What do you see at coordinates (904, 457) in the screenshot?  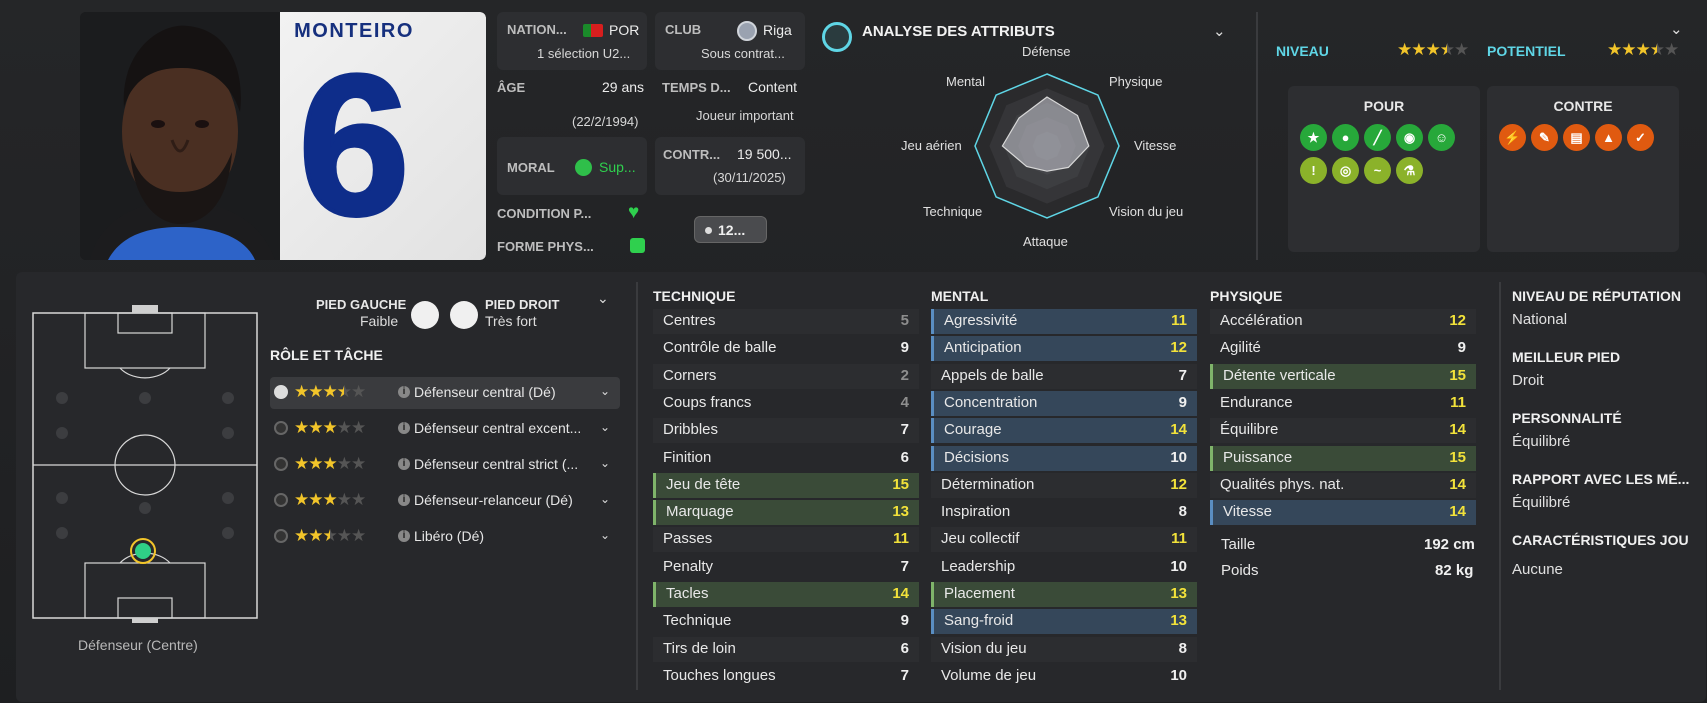 I see `attribute-value: 6` at bounding box center [904, 457].